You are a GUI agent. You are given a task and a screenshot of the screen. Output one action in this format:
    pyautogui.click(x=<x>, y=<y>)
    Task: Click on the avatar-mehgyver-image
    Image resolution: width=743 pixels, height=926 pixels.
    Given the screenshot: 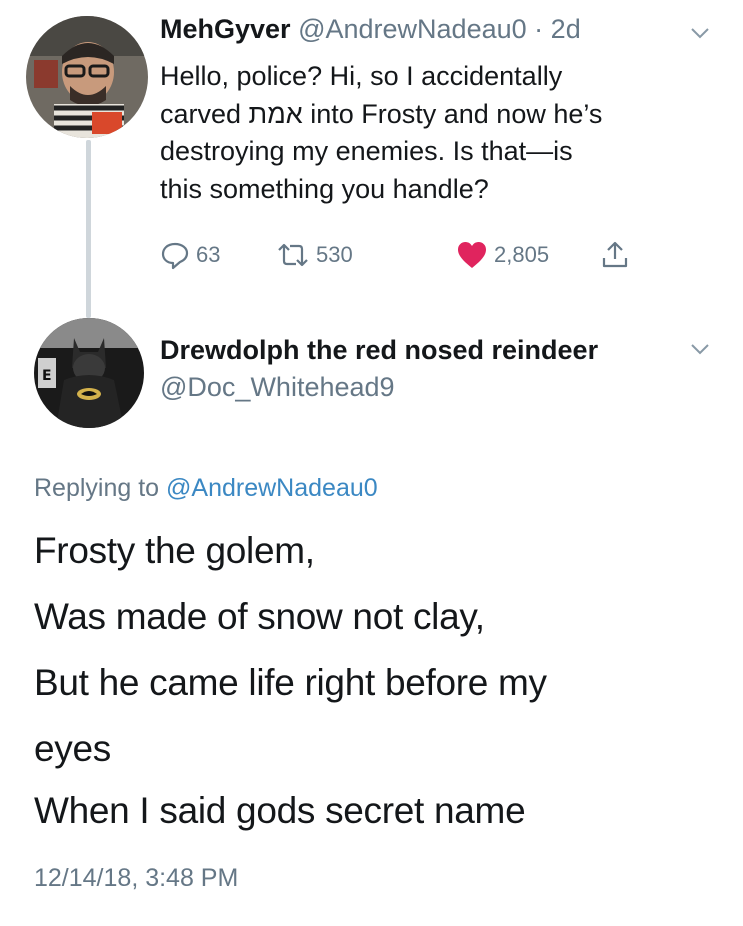 What is the action you would take?
    pyautogui.click(x=87, y=77)
    